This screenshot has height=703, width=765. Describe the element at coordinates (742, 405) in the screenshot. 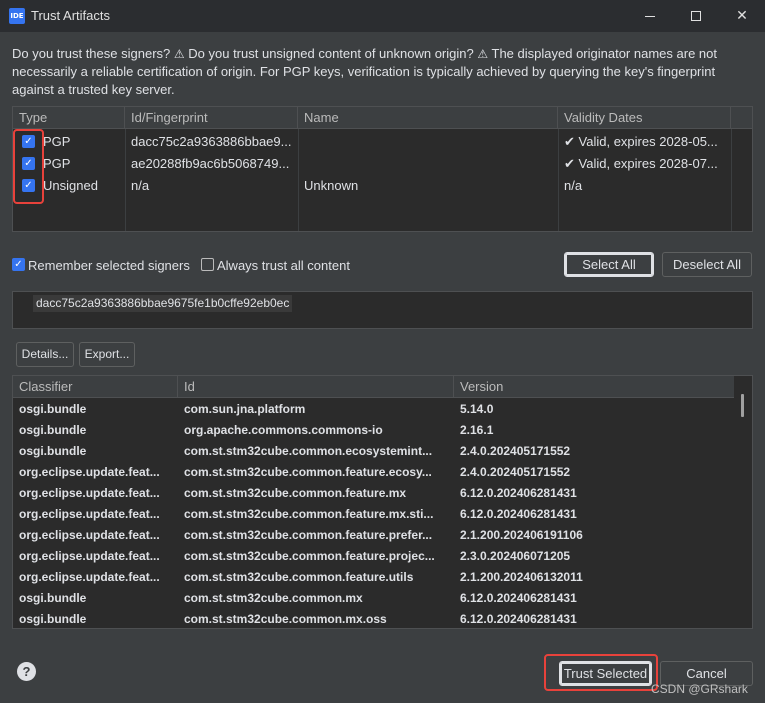

I see `scrollbar-thumb` at that location.